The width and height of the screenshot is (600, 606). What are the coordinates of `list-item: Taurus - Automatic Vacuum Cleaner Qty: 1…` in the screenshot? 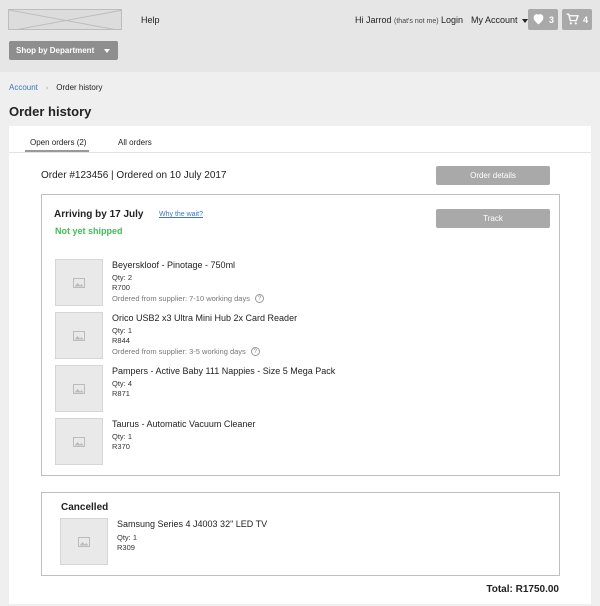 It's located at (295, 442).